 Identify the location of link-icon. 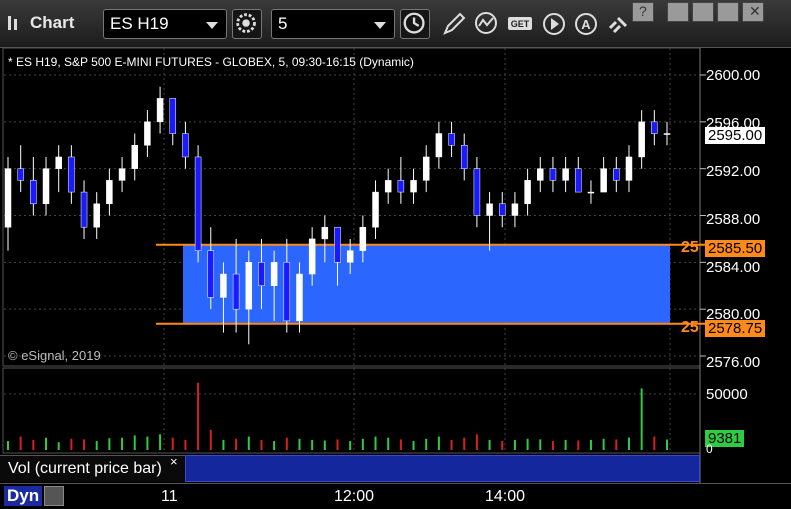
(619, 24).